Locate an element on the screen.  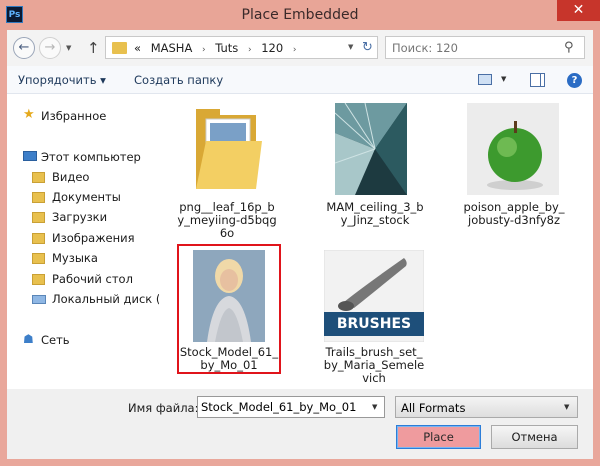
help-icon: ? is located at coordinates (574, 80).